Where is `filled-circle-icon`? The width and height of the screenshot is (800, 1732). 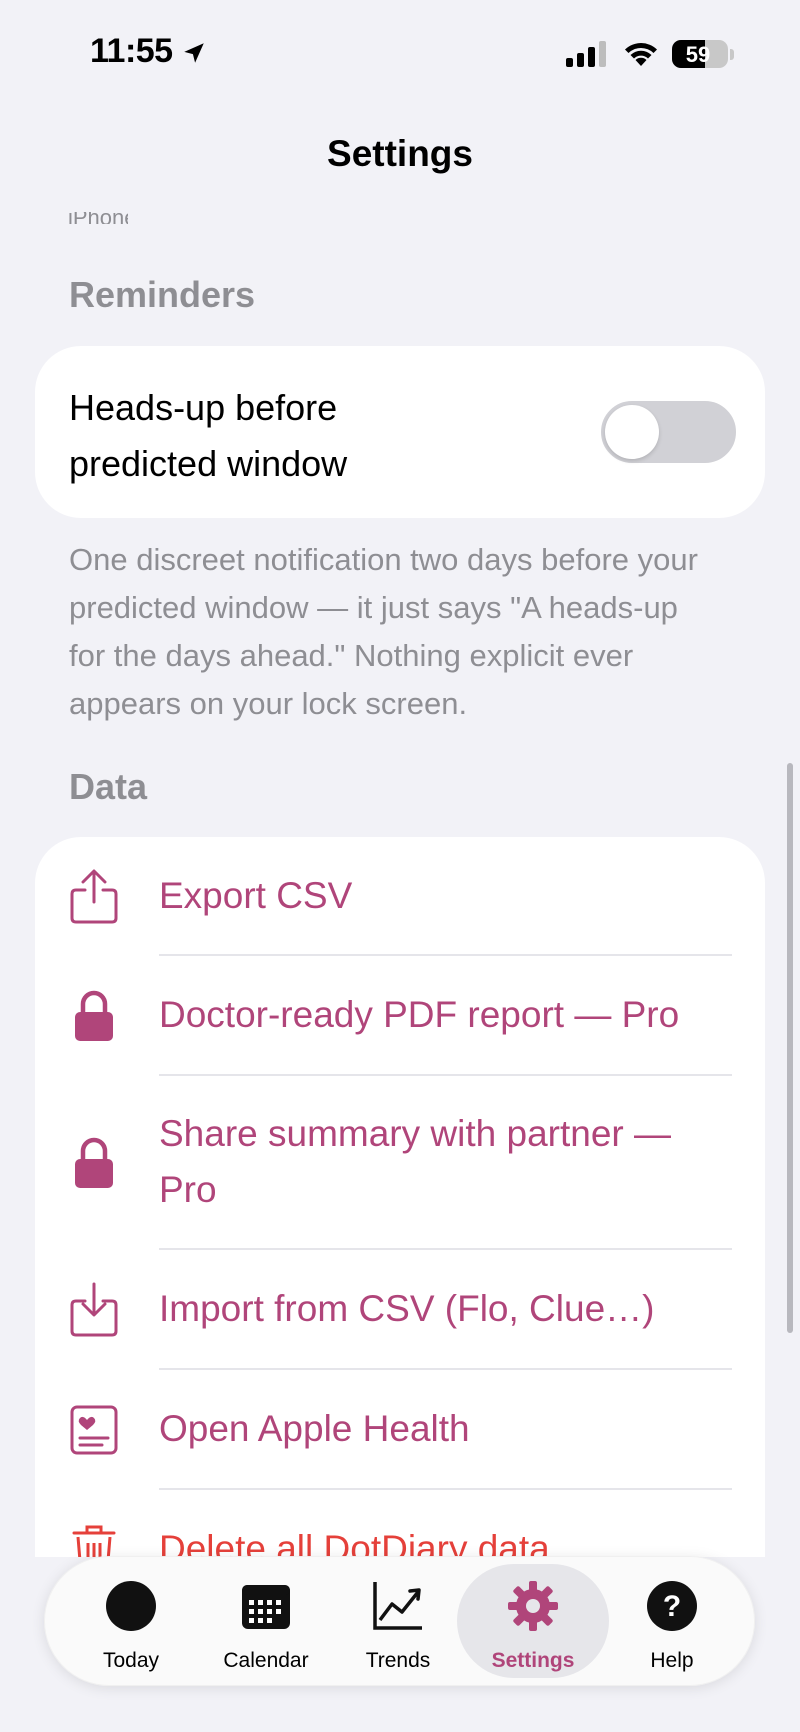 filled-circle-icon is located at coordinates (131, 1606).